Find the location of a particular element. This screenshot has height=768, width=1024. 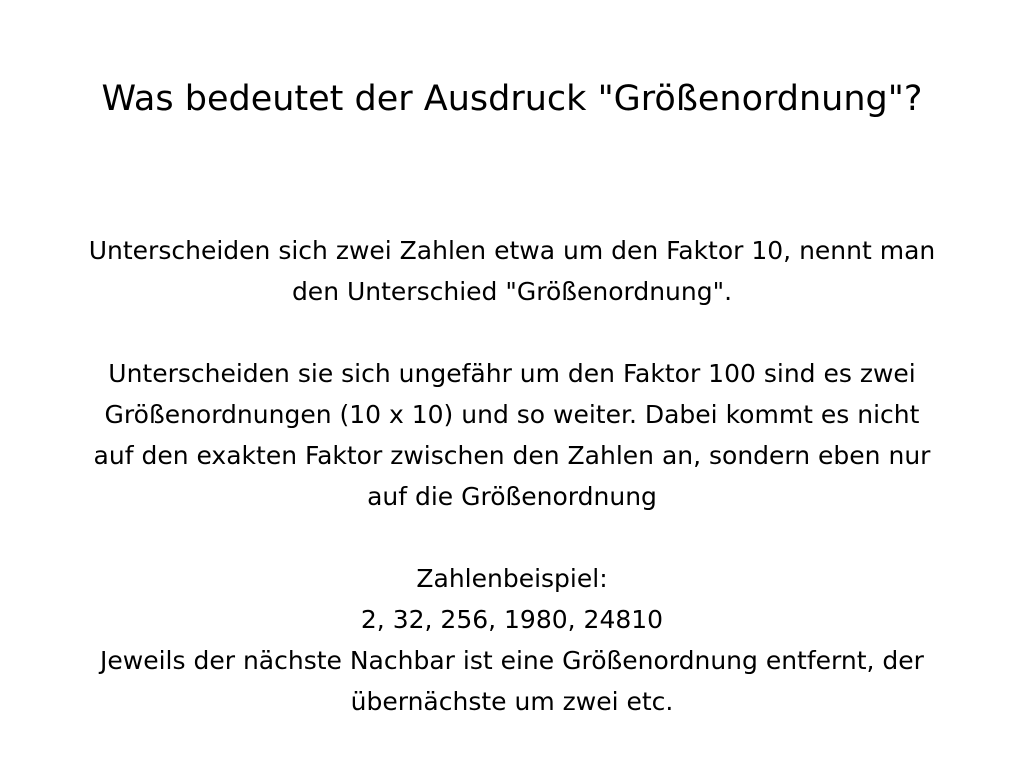

example-heading: Zahlenbeispiel: is located at coordinates (512, 578).